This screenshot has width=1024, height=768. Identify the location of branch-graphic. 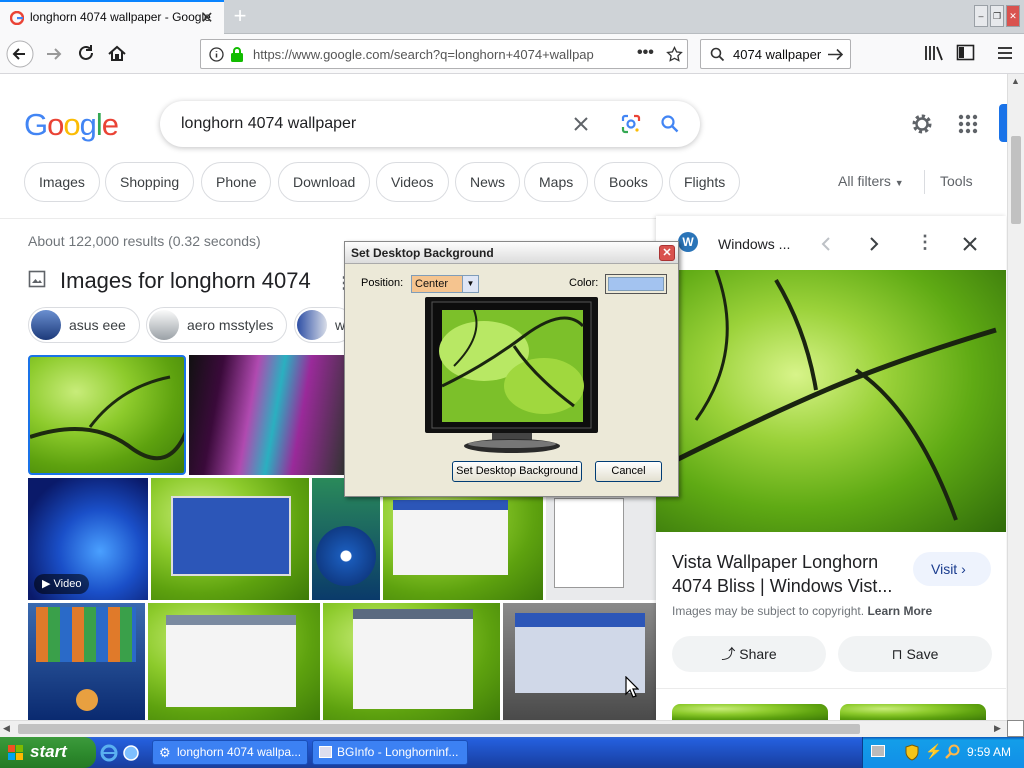
(826, 395).